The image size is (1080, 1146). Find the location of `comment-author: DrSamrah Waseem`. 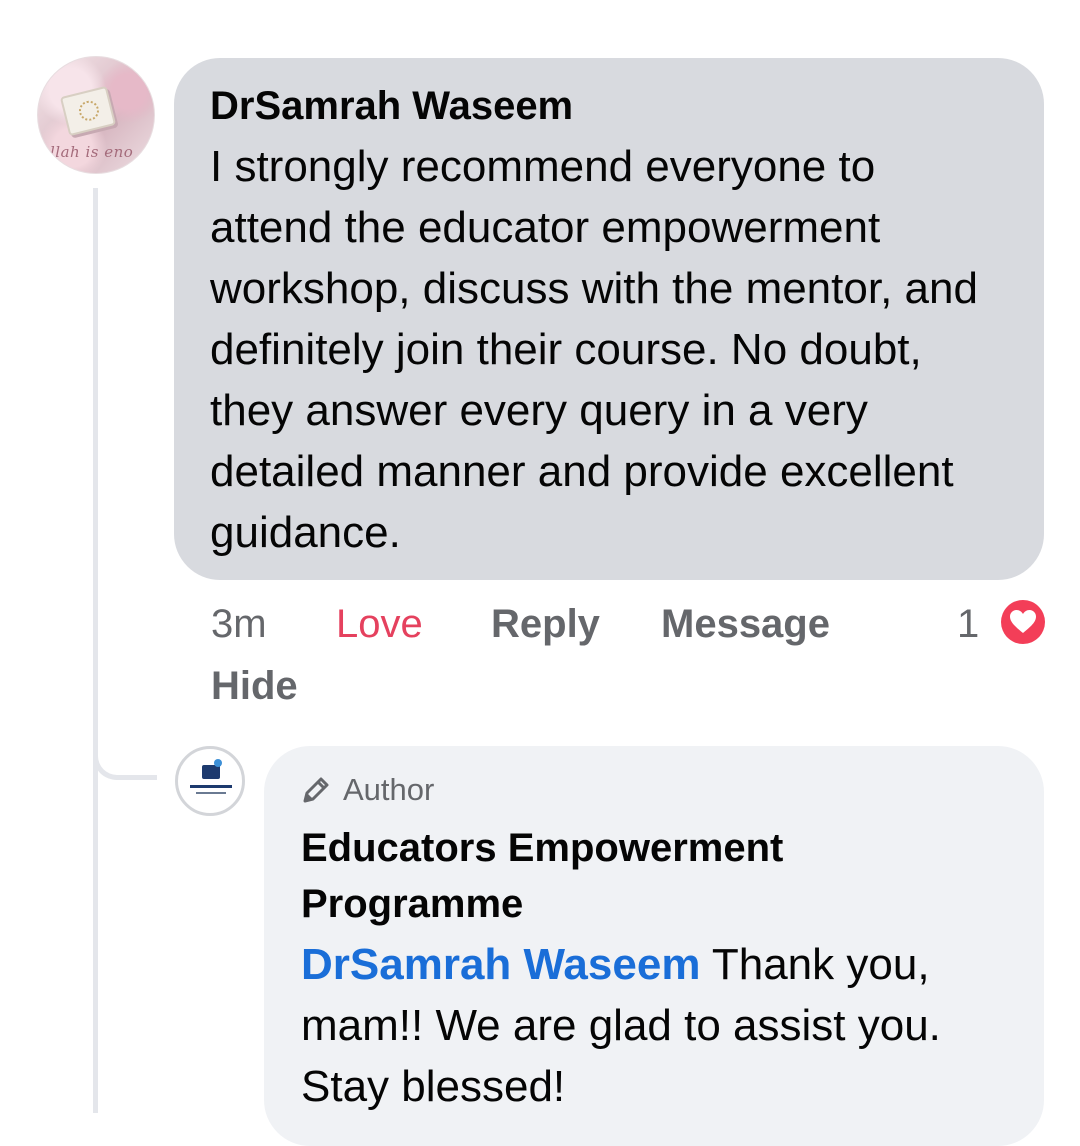

comment-author: DrSamrah Waseem is located at coordinates (609, 106).